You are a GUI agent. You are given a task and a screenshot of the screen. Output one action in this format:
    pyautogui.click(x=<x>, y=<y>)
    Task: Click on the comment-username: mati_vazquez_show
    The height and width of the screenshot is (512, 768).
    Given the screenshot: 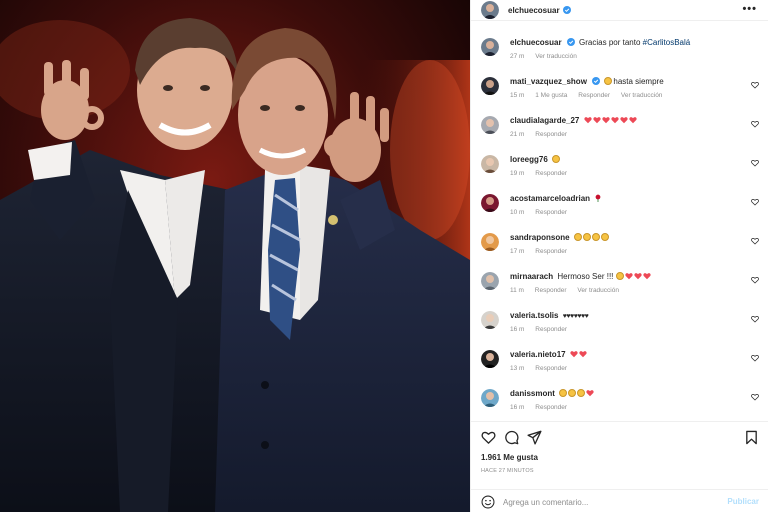 What is the action you would take?
    pyautogui.click(x=548, y=81)
    